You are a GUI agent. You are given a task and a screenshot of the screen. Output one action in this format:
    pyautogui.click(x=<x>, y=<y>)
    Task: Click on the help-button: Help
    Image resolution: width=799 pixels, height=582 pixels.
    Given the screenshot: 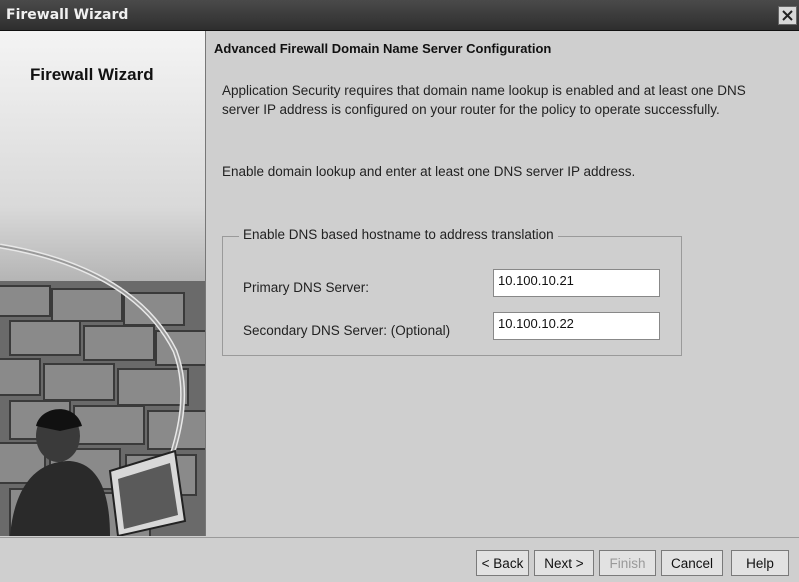 What is the action you would take?
    pyautogui.click(x=760, y=563)
    